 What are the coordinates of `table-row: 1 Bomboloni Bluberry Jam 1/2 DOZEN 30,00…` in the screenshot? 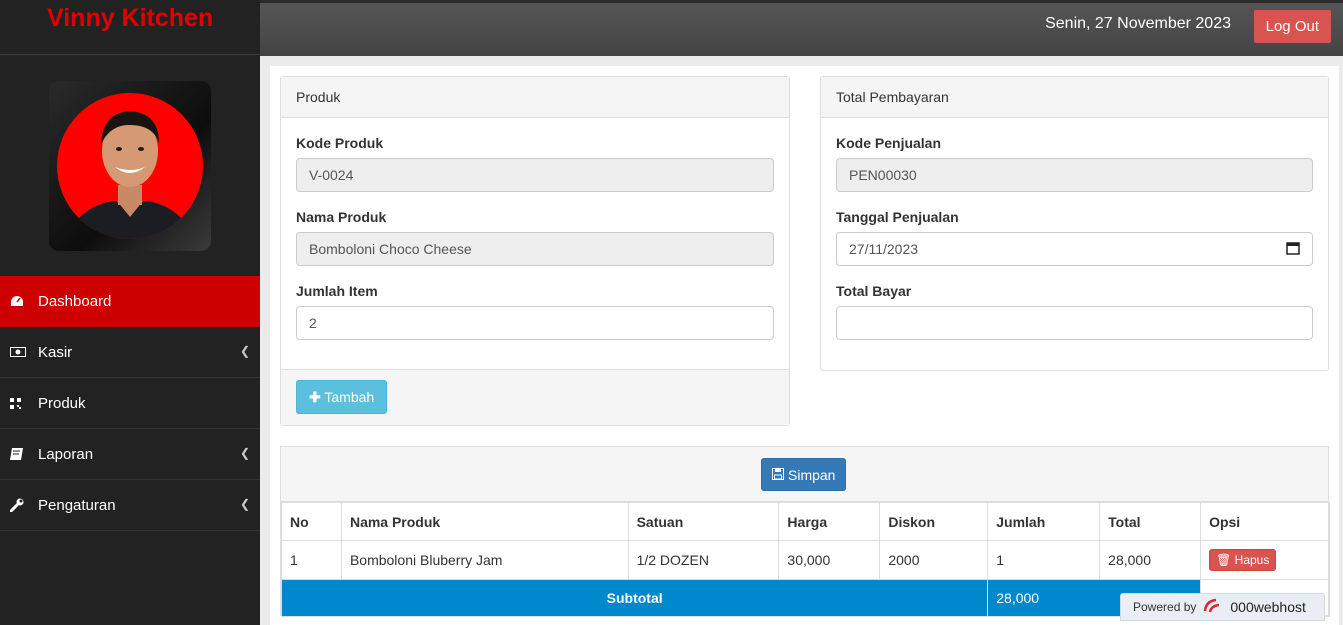 It's located at (805, 560).